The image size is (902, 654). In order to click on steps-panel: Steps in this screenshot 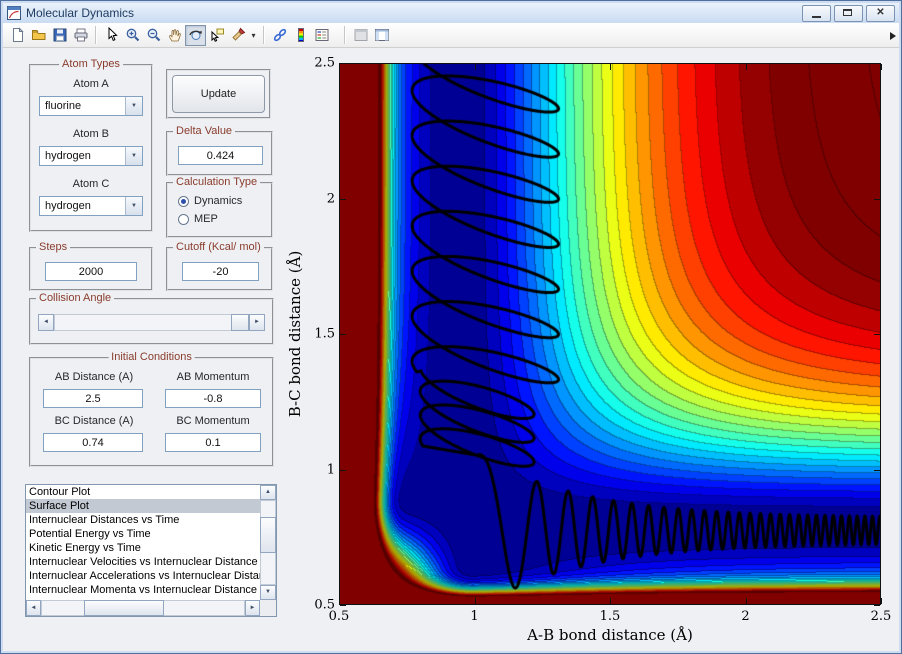, I will do `click(91, 266)`.